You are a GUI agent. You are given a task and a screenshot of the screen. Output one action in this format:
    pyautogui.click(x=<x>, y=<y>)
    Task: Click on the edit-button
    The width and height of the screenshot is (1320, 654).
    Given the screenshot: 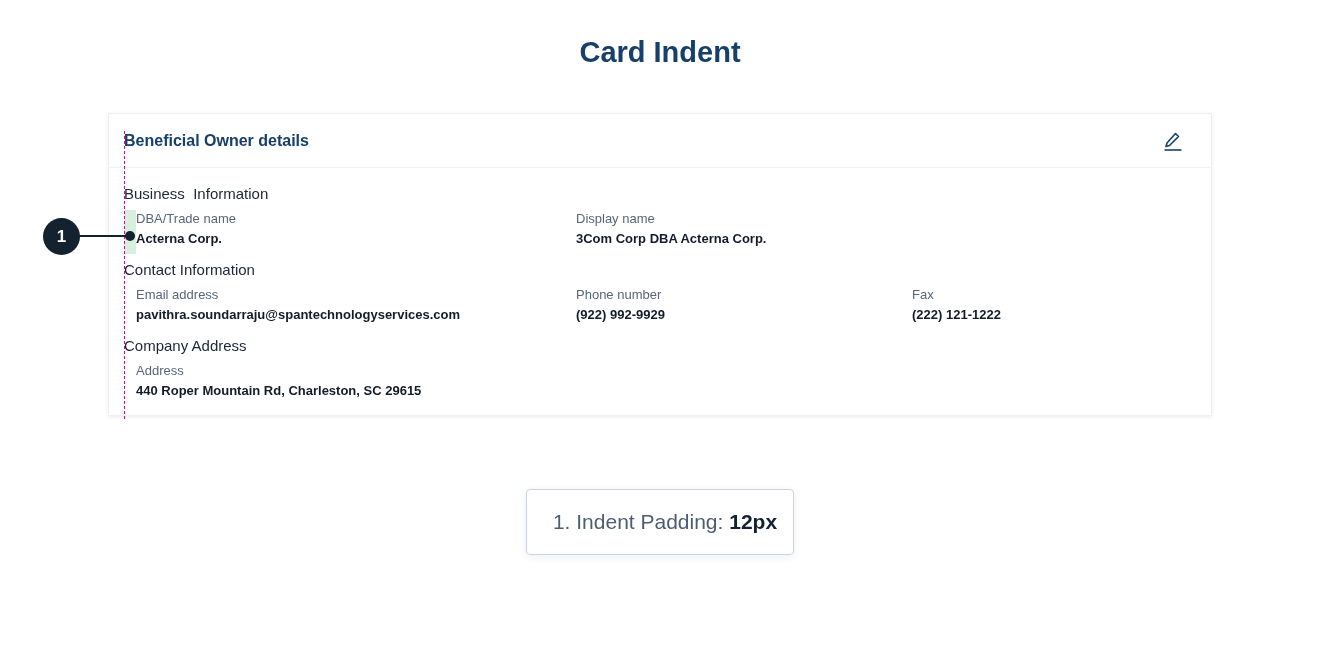 What is the action you would take?
    pyautogui.click(x=1173, y=140)
    